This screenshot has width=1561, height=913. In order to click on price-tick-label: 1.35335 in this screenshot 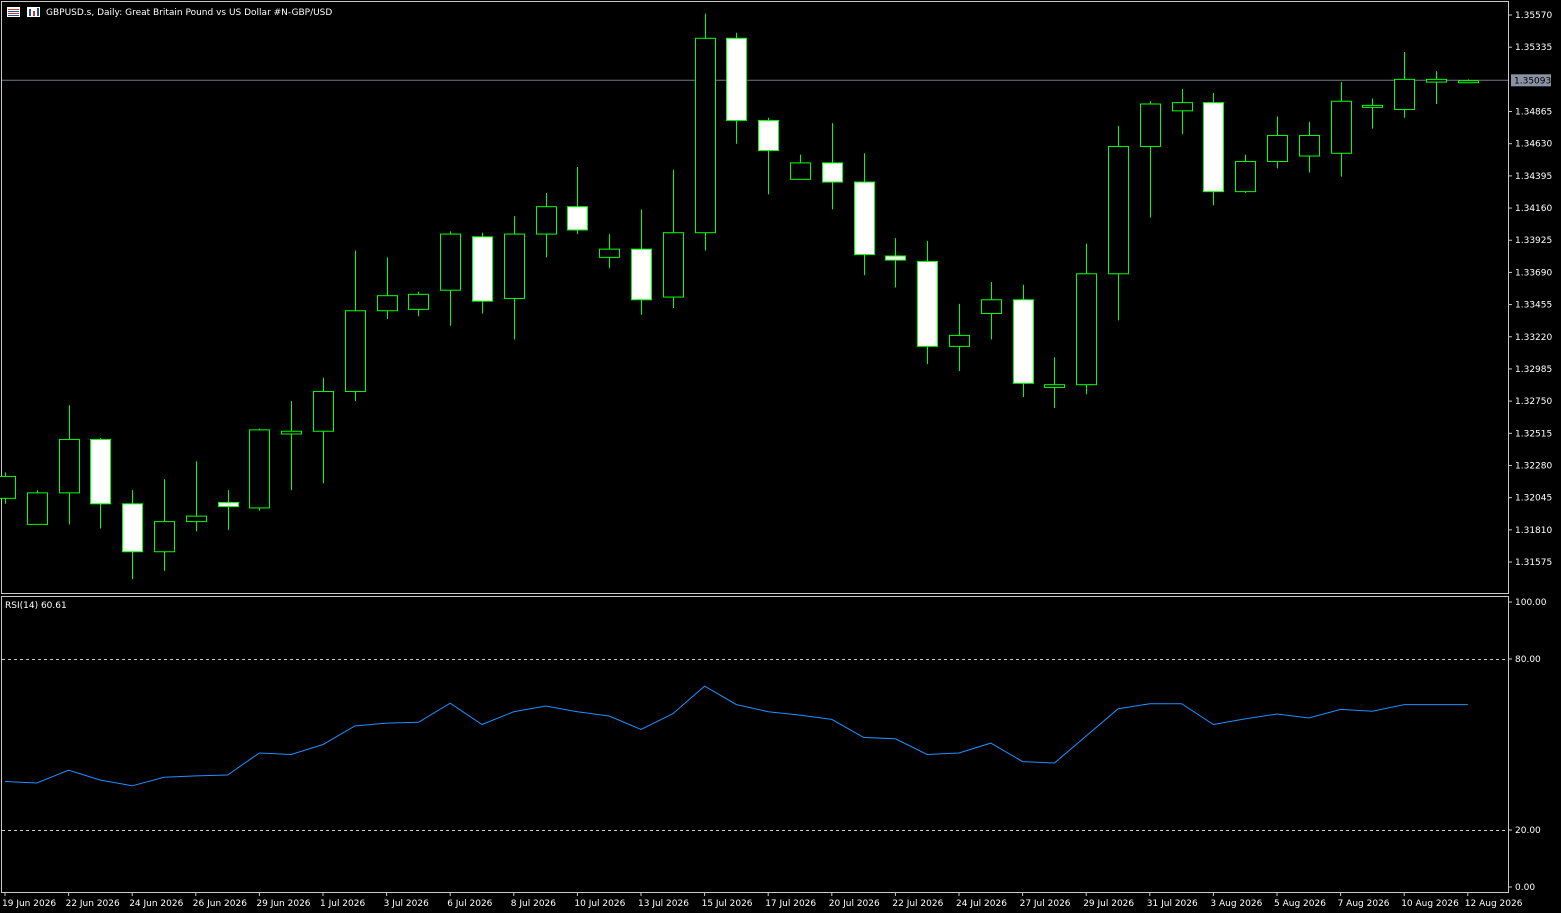, I will do `click(1533, 48)`.